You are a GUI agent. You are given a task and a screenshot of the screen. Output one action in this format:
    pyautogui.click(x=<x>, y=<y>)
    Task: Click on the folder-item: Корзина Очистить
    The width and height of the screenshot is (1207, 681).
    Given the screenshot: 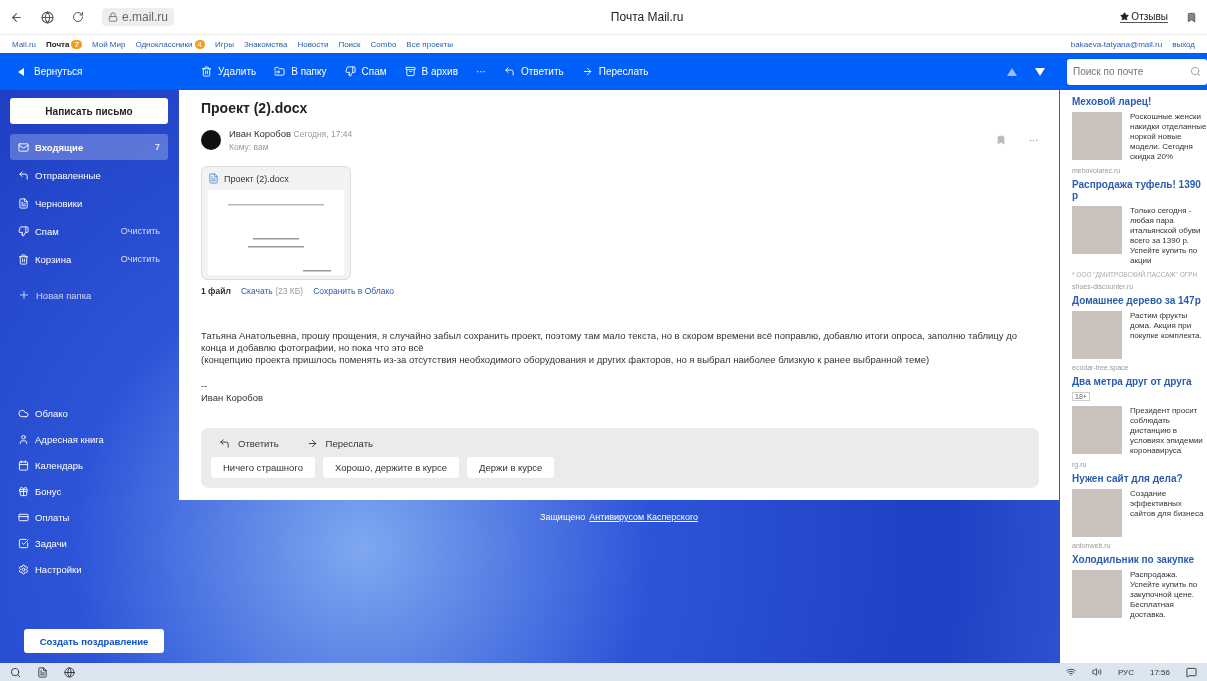 What is the action you would take?
    pyautogui.click(x=89, y=259)
    